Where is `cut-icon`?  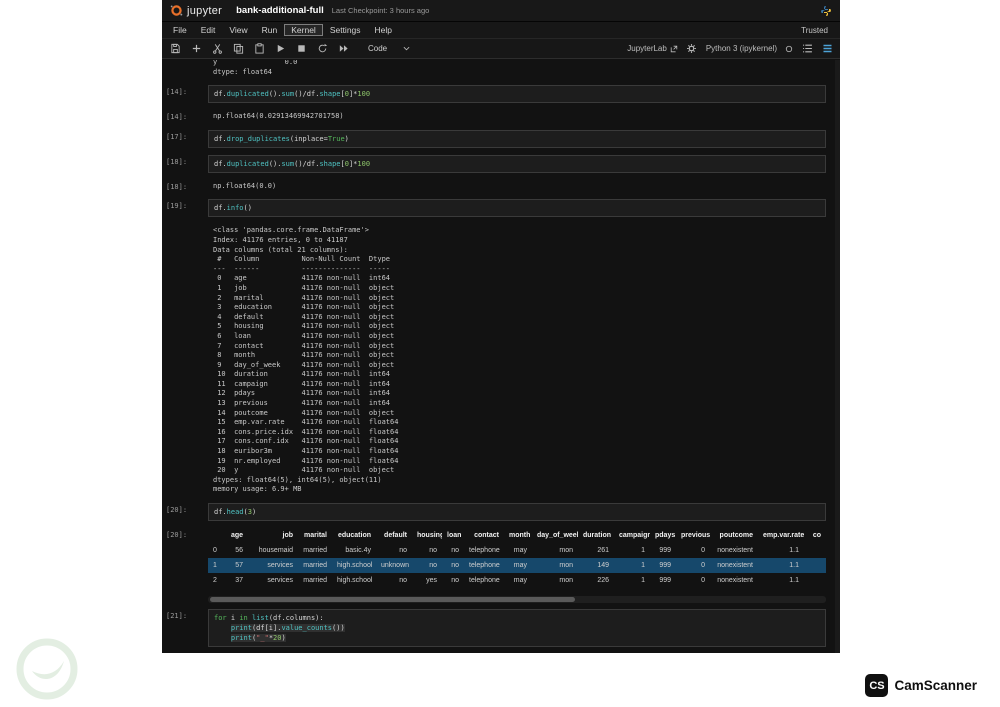
cut-icon is located at coordinates (217, 49).